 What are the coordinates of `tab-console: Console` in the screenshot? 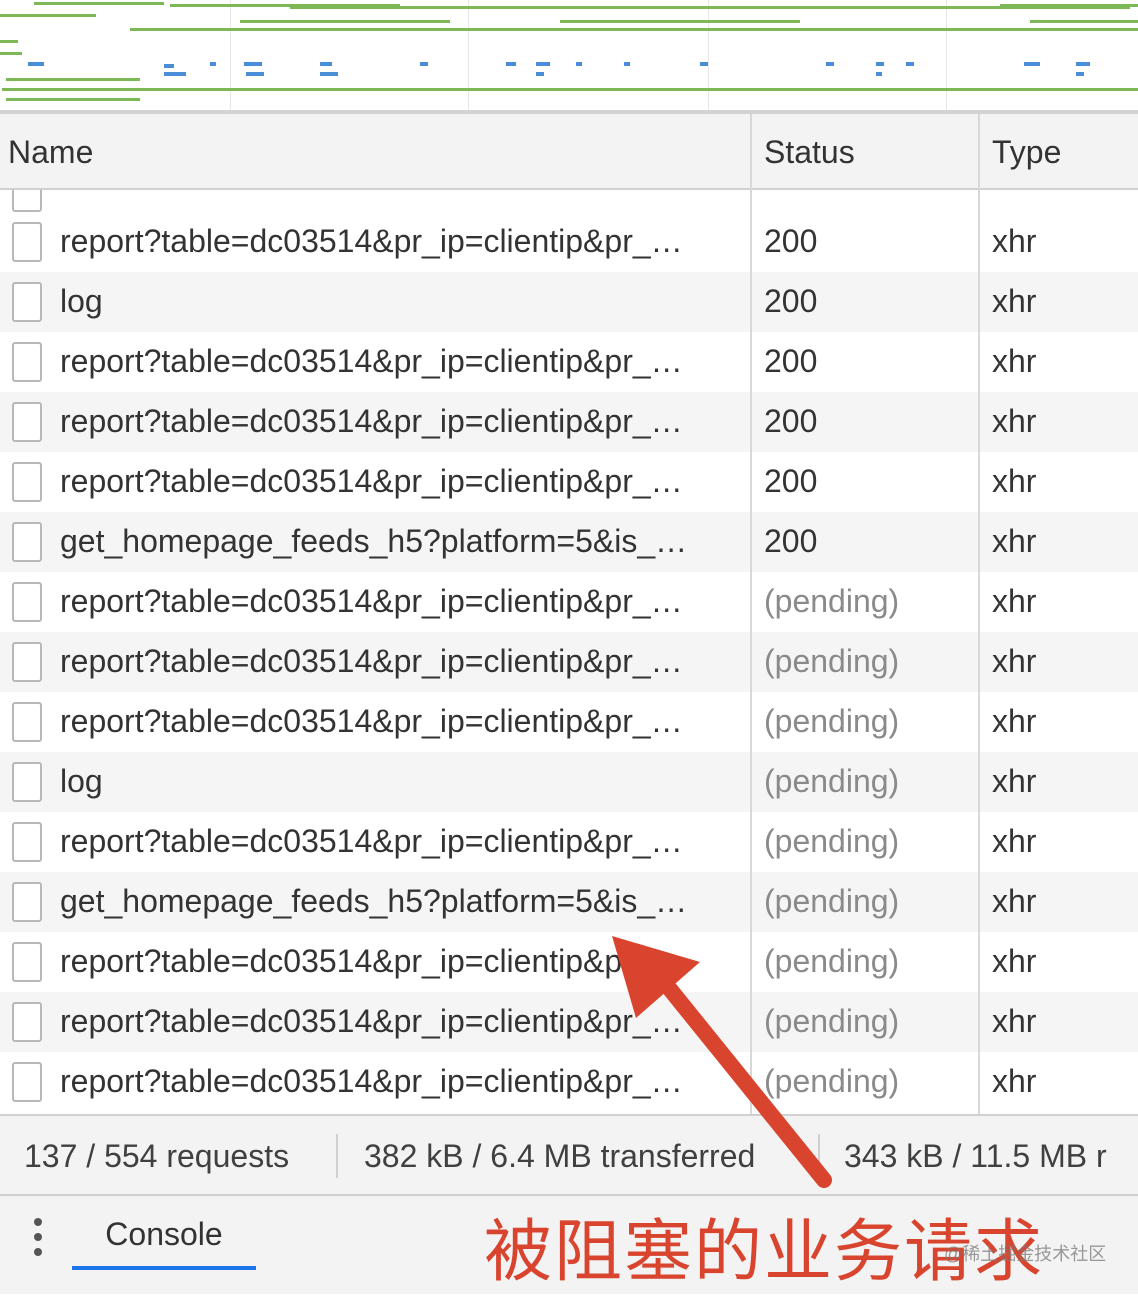 It's located at (164, 1242).